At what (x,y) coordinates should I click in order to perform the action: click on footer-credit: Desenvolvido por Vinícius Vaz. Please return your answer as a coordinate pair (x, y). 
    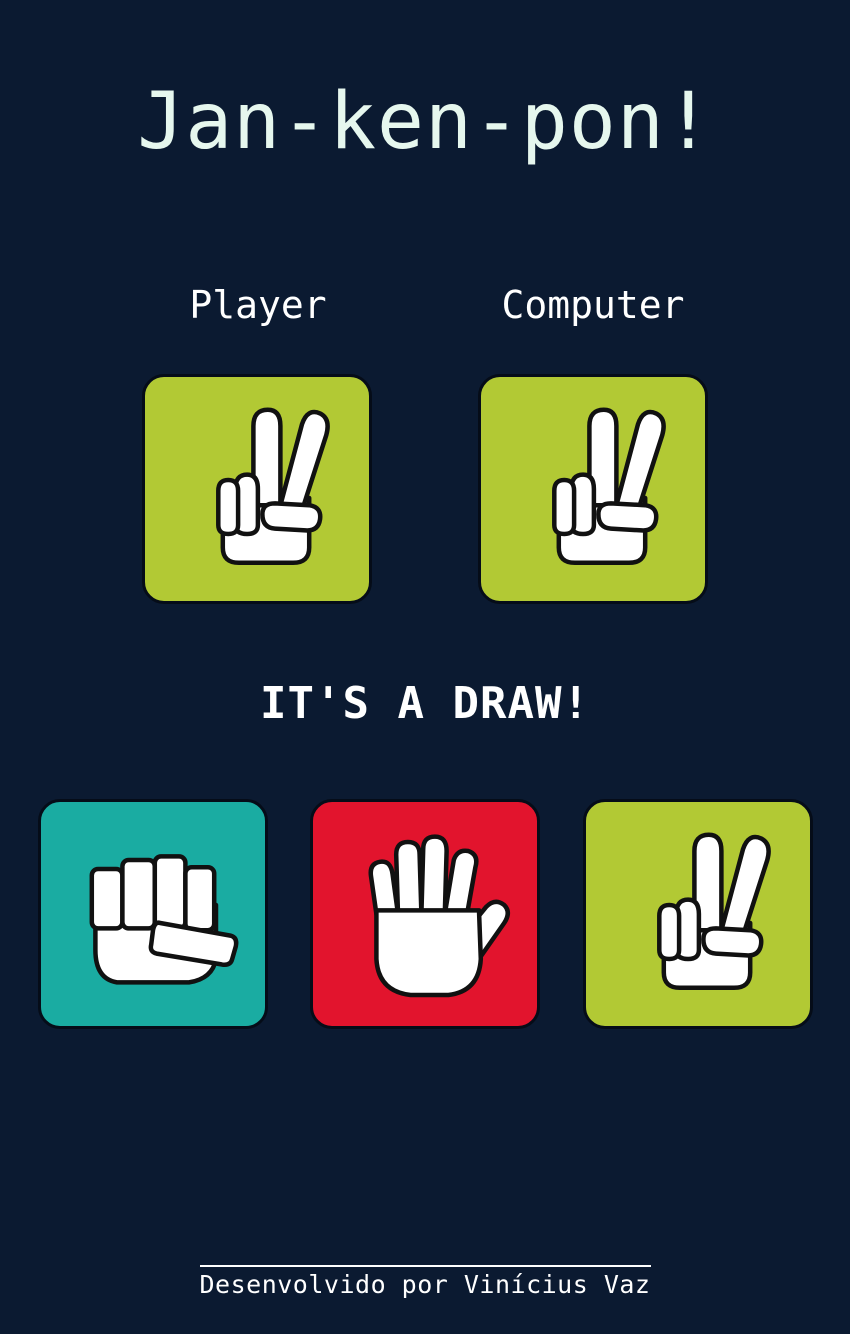
    Looking at the image, I should click on (425, 1283).